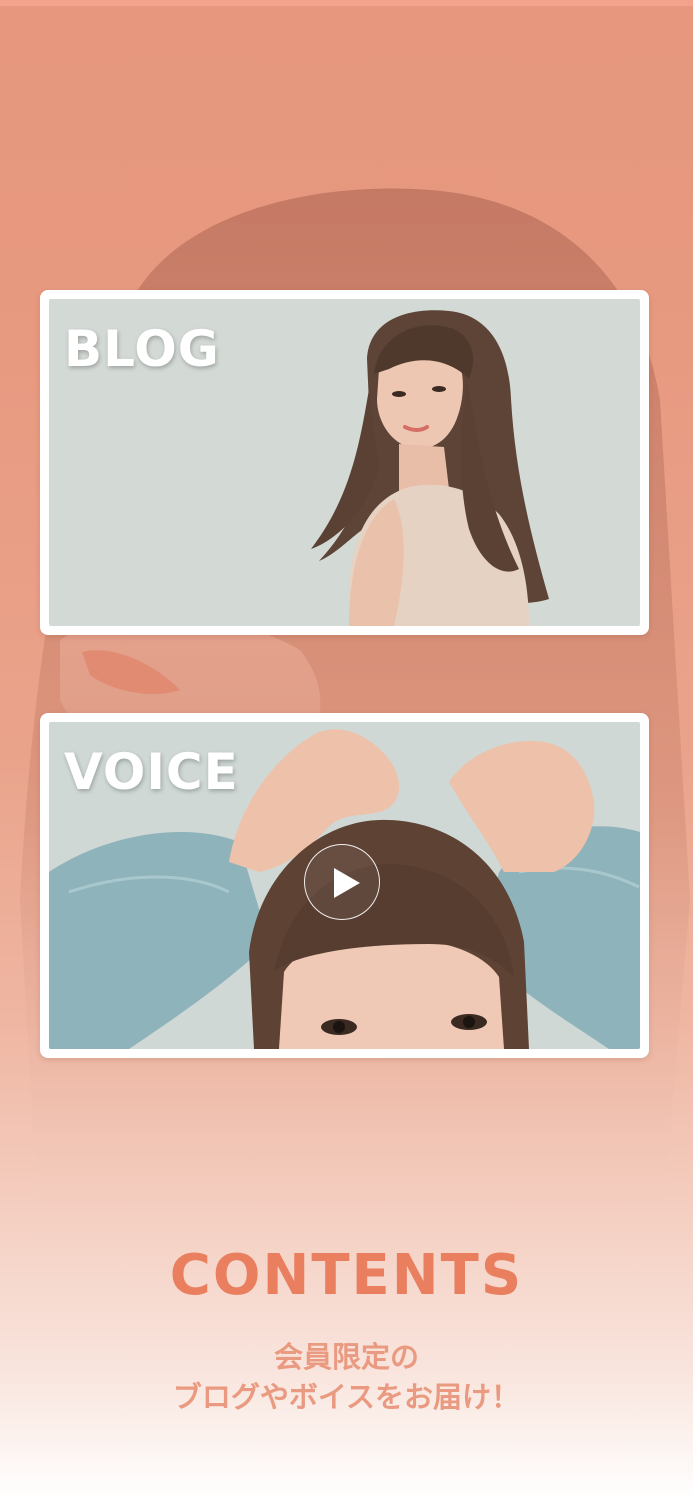 This screenshot has width=693, height=1500. Describe the element at coordinates (346, 1377) in the screenshot. I see `contents-description: 会員限定の ブログやボイスをお届け！` at that location.